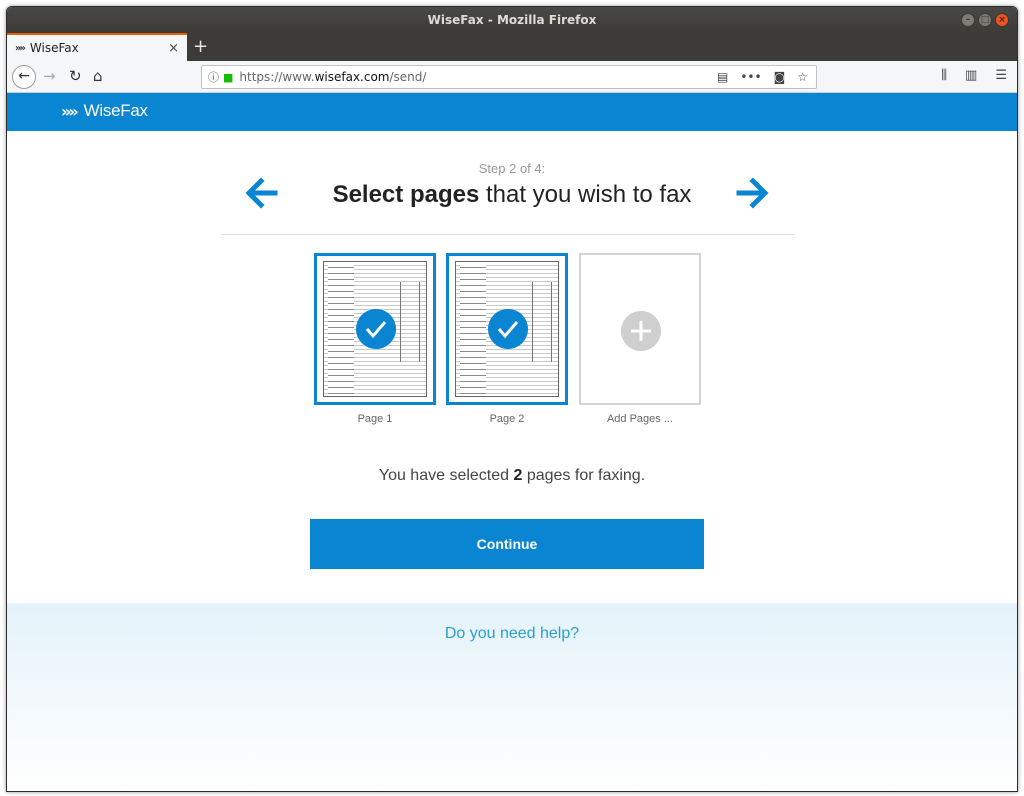 The width and height of the screenshot is (1024, 796). Describe the element at coordinates (971, 75) in the screenshot. I see `sidebar-icon: ▥` at that location.